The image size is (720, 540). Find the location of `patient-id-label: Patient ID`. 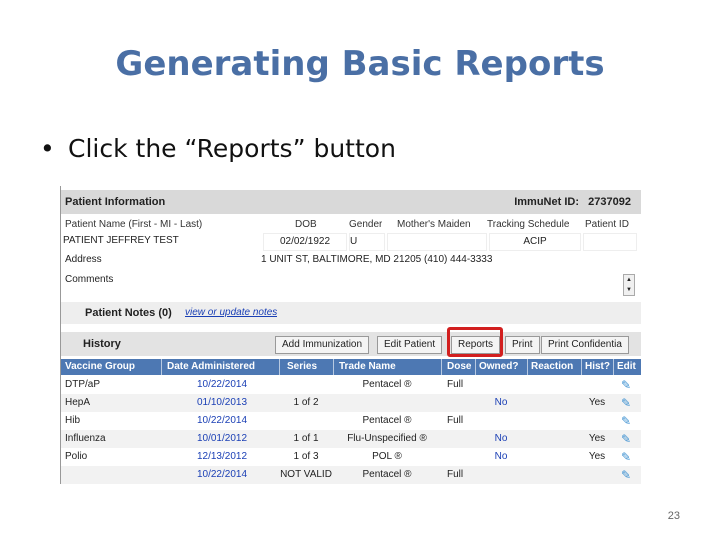

patient-id-label: Patient ID is located at coordinates (607, 224).